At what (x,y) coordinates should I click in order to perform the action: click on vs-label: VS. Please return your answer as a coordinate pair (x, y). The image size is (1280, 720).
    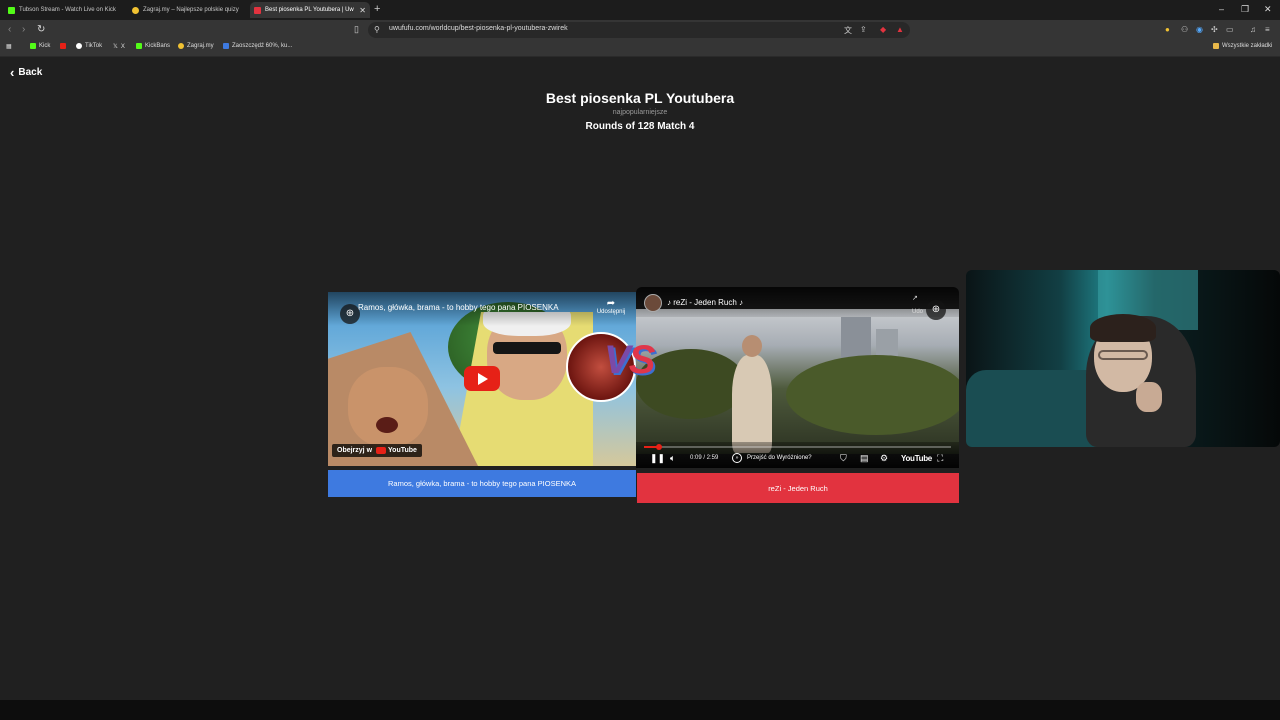
    Looking at the image, I should click on (630, 360).